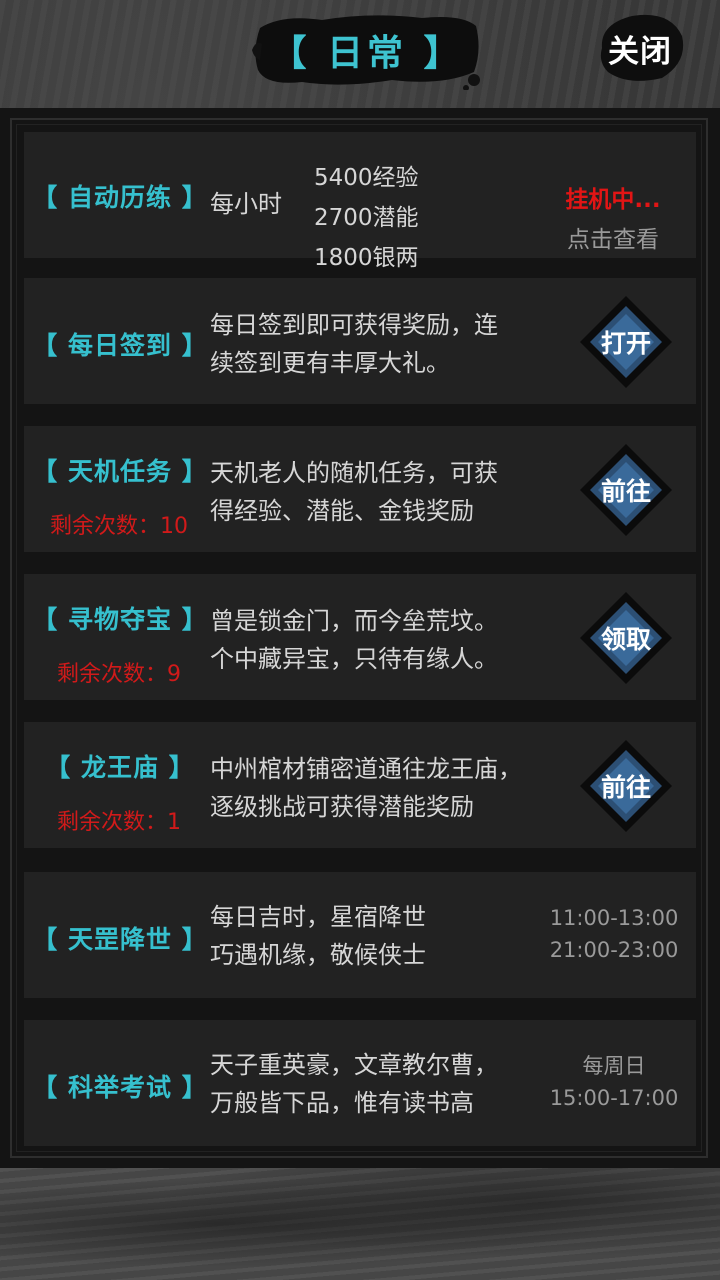 This screenshot has height=1280, width=720. Describe the element at coordinates (614, 934) in the screenshot. I see `star-descend-time: 11:00-13:00 21:00-23:00` at that location.